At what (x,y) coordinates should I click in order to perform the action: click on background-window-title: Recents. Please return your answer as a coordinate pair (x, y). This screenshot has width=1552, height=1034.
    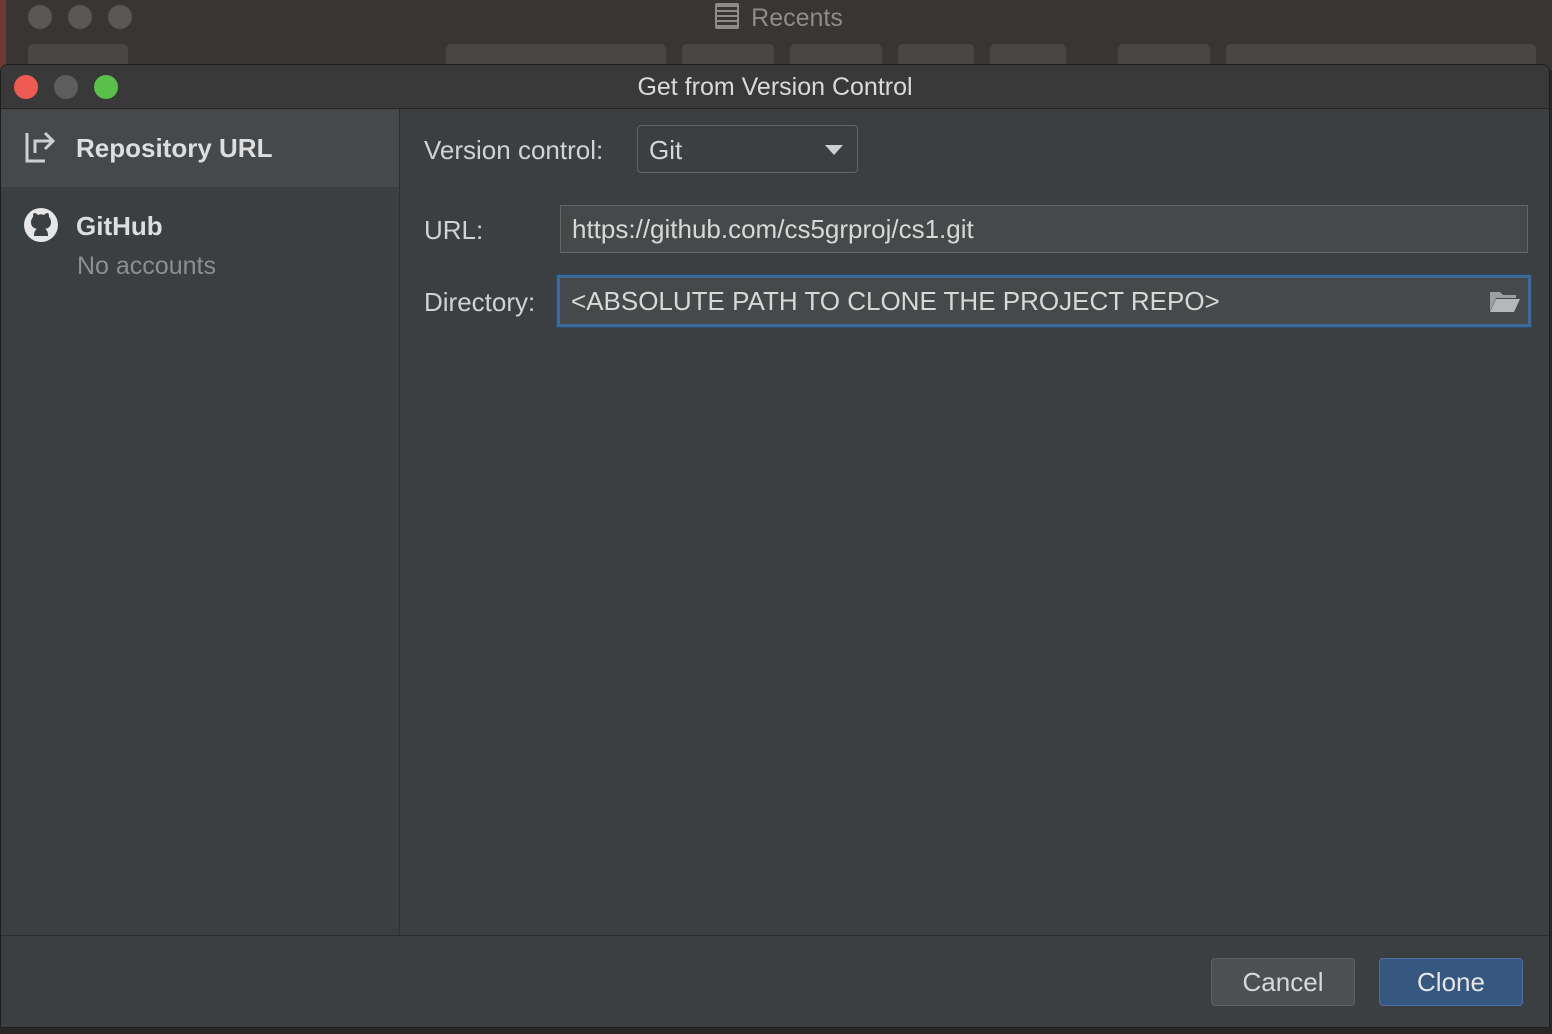
    Looking at the image, I should click on (779, 18).